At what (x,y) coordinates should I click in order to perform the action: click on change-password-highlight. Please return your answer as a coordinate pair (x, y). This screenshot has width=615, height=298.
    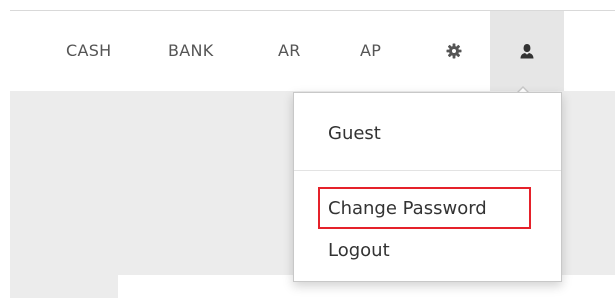
    Looking at the image, I should click on (424, 208).